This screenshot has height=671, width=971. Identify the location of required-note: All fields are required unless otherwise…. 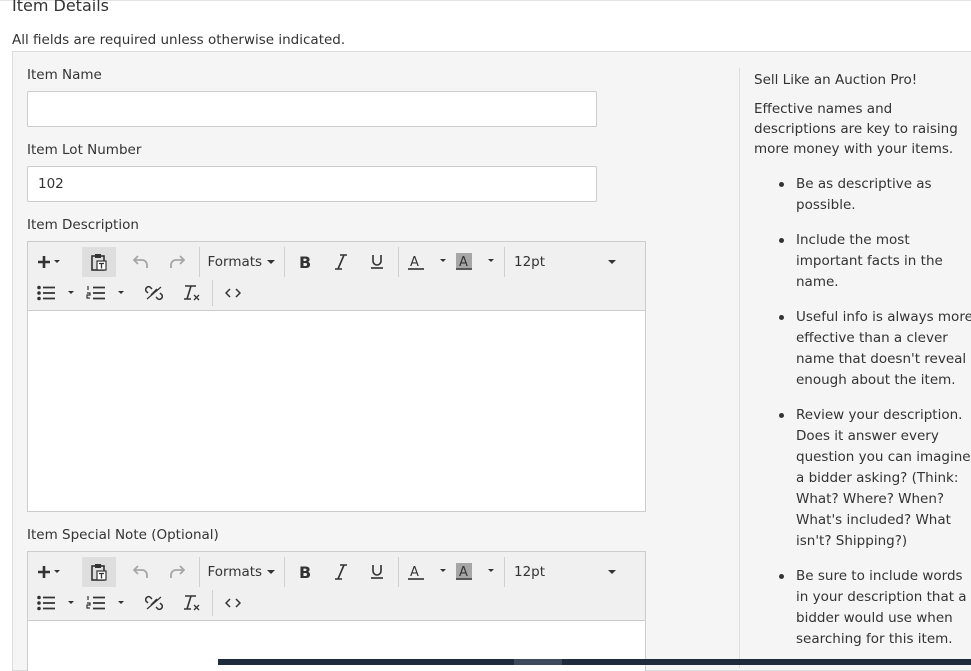
(179, 40).